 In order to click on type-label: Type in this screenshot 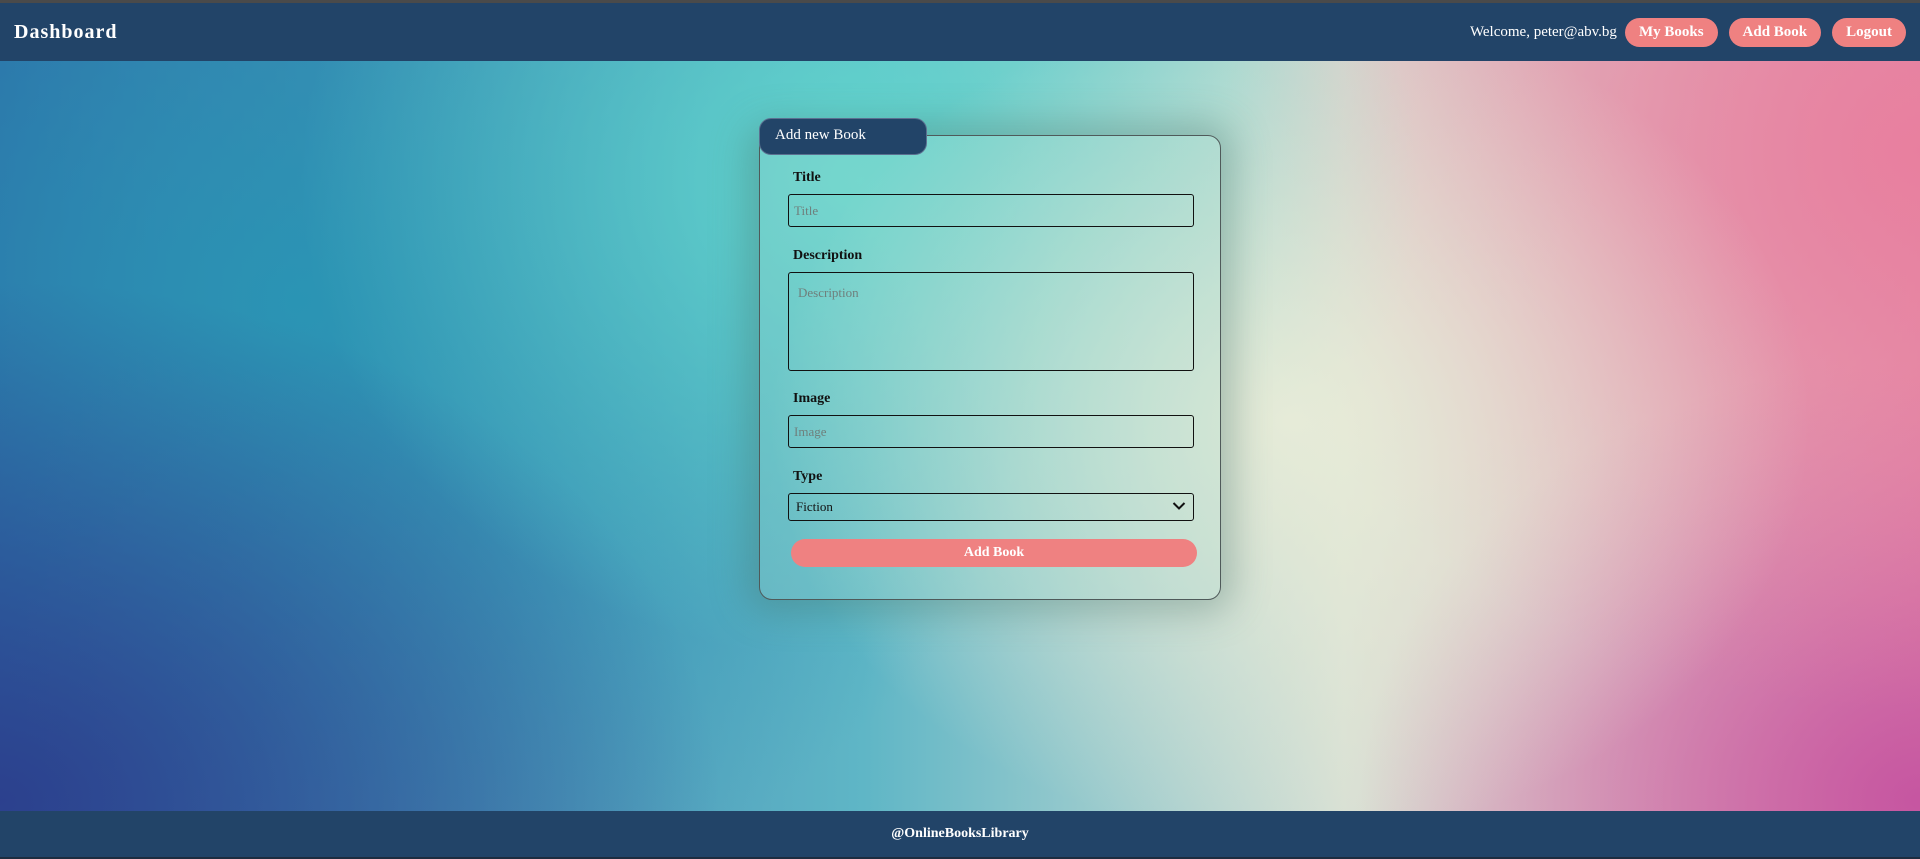, I will do `click(808, 476)`.